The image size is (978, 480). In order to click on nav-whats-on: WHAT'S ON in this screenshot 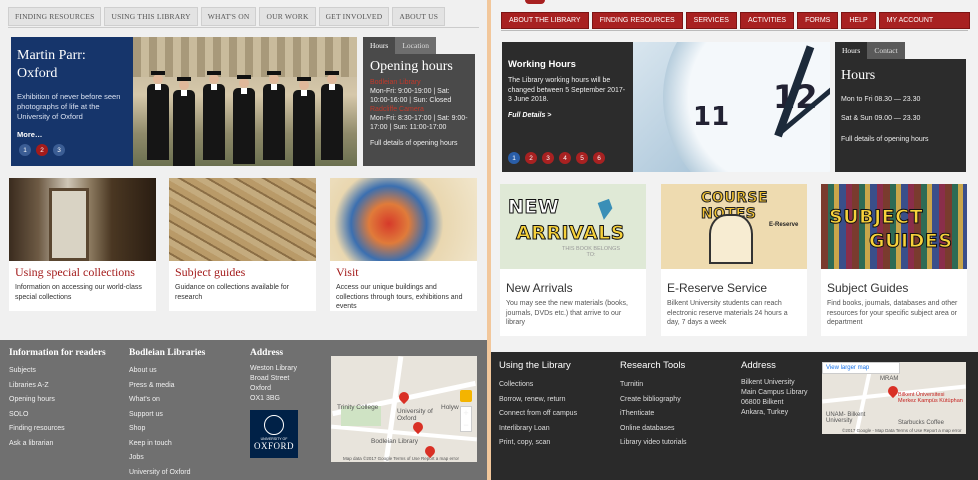, I will do `click(228, 16)`.